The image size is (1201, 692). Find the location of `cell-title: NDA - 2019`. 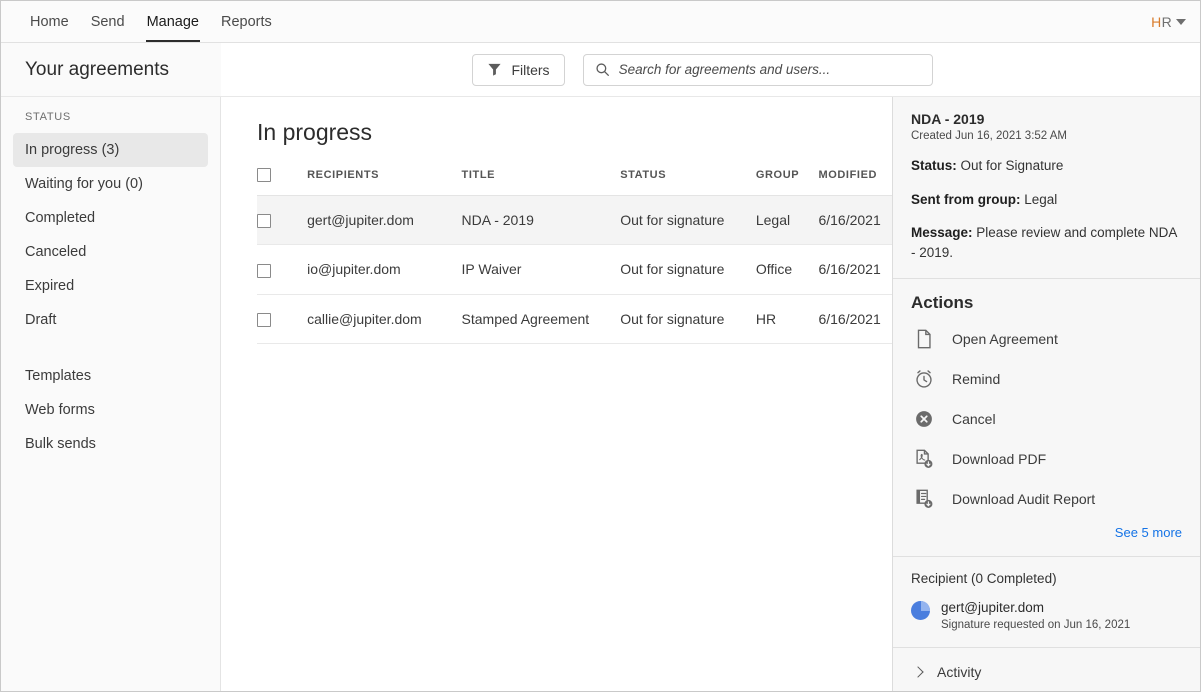

cell-title: NDA - 2019 is located at coordinates (541, 220).